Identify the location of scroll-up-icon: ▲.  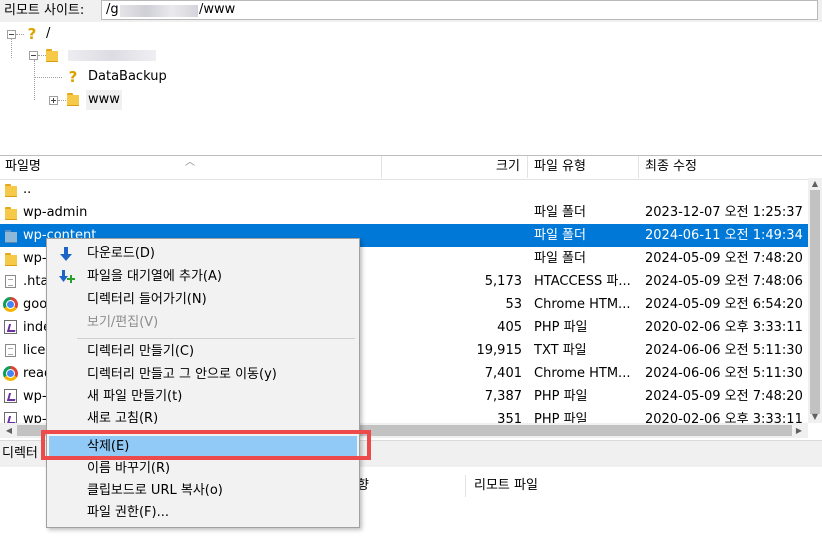
(815, 184).